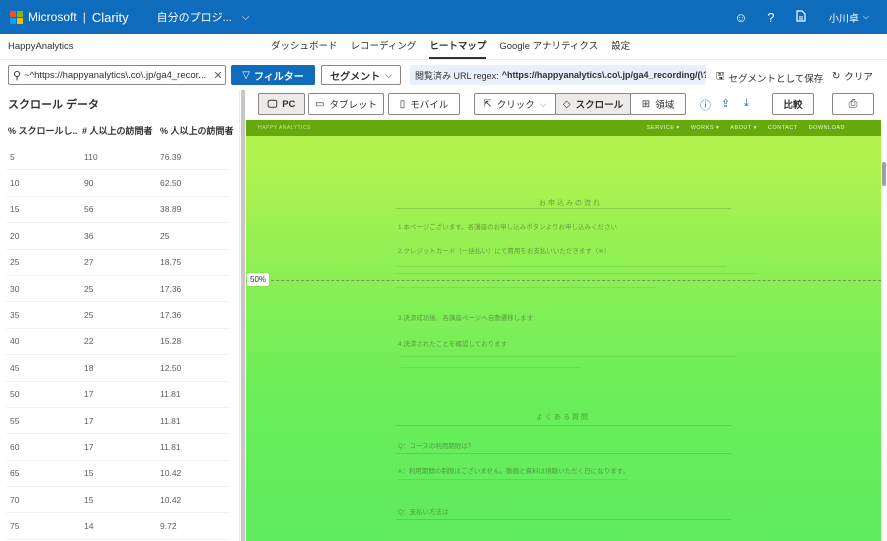  What do you see at coordinates (782, 128) in the screenshot?
I see `site-nav-link: CONTACT` at bounding box center [782, 128].